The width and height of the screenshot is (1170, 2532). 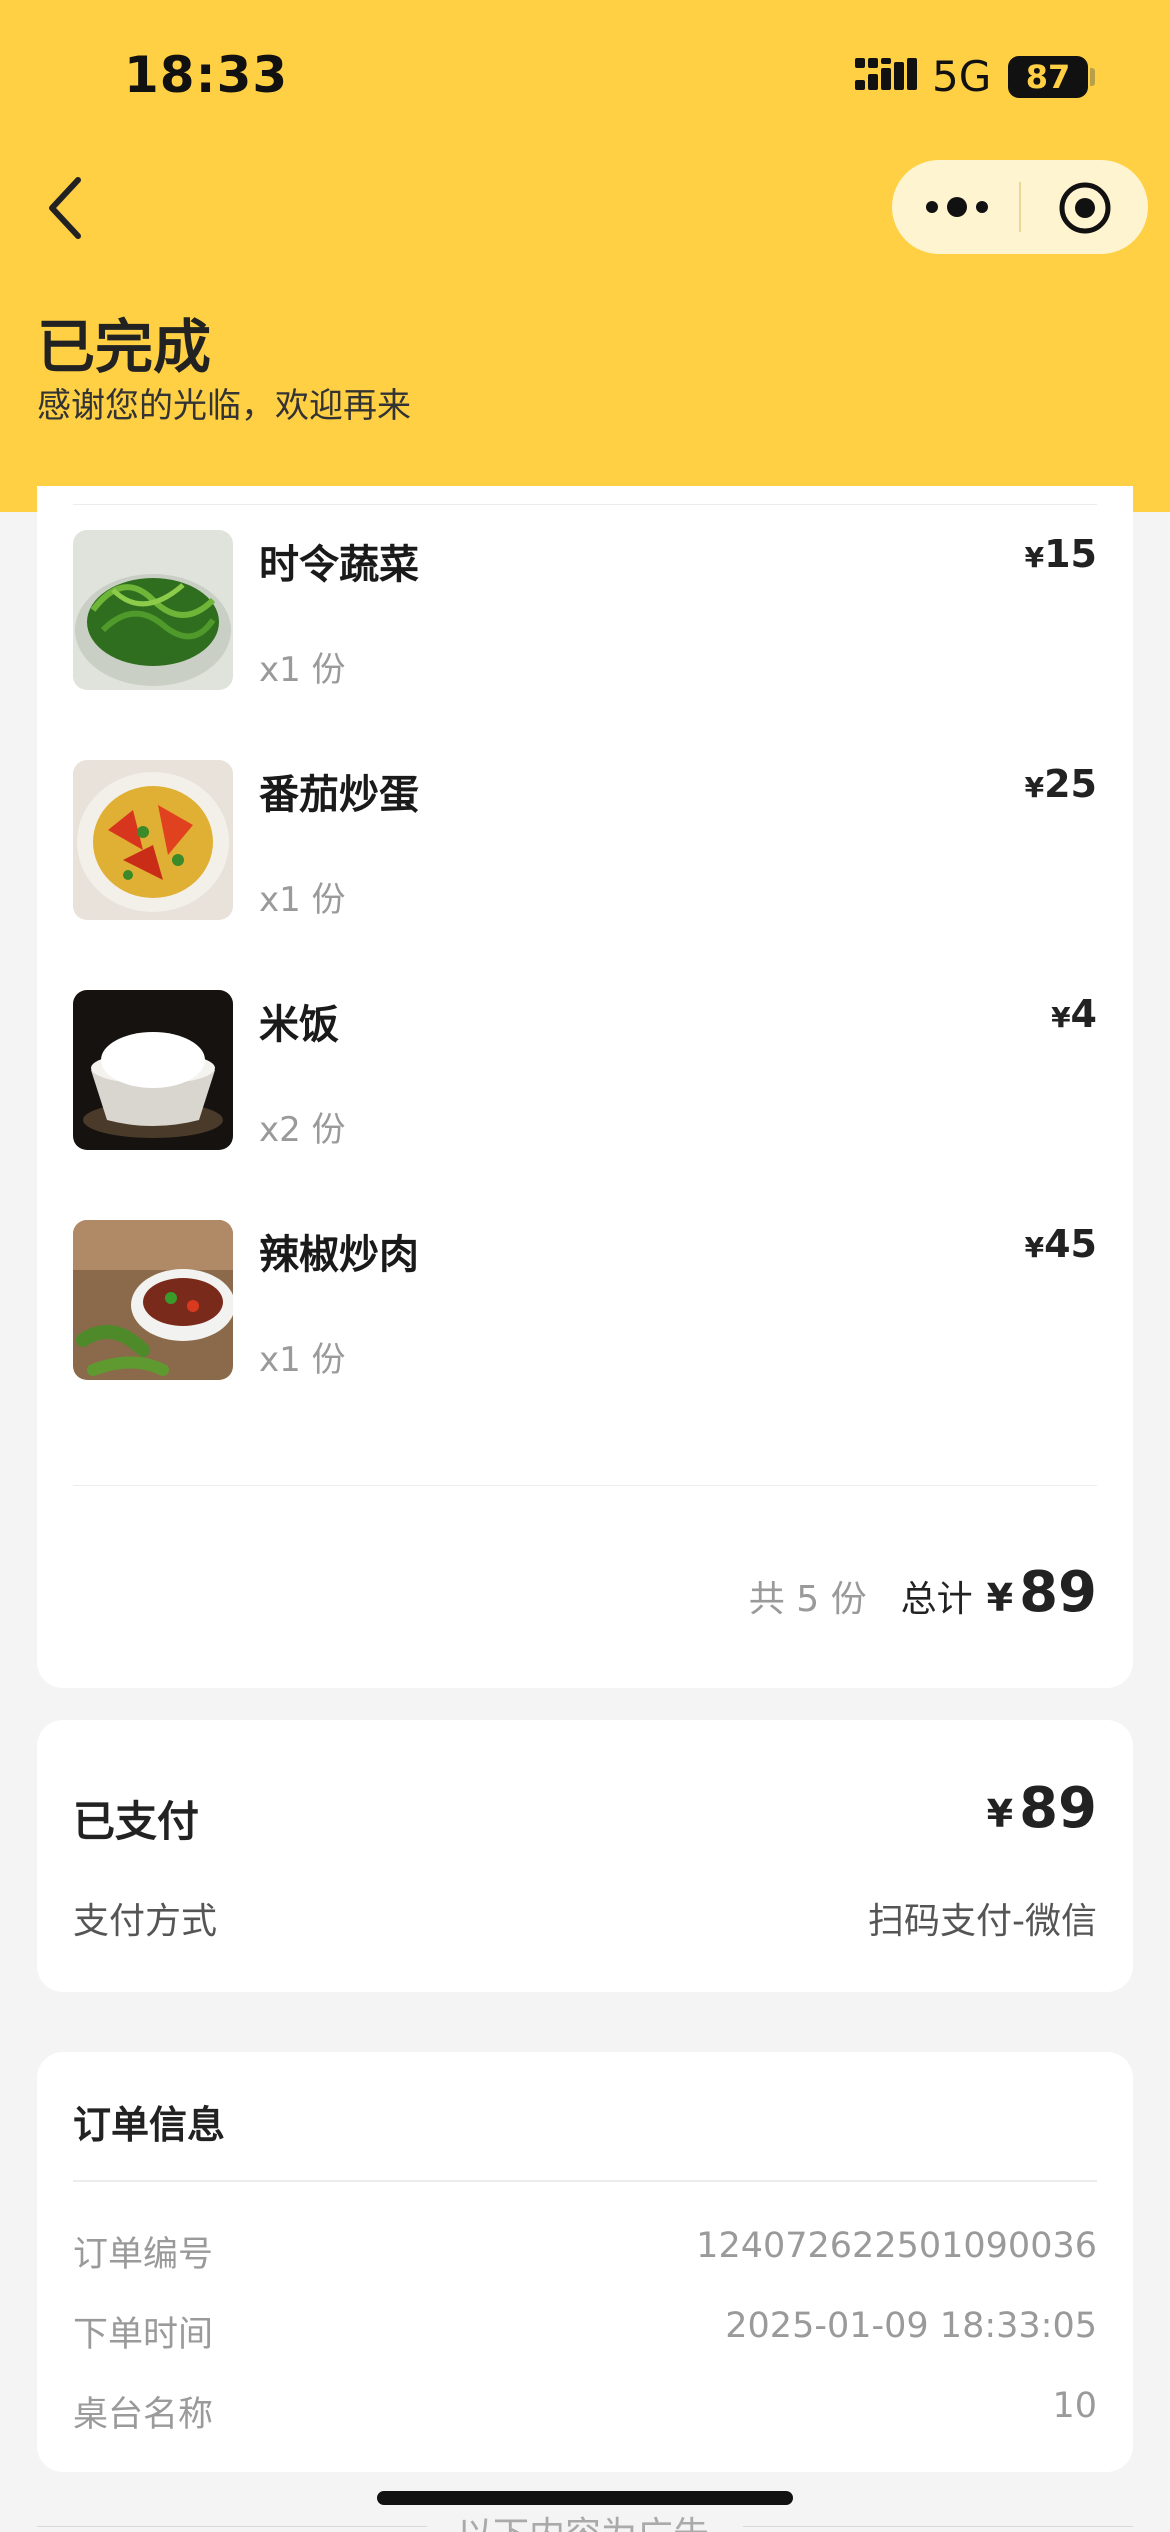 What do you see at coordinates (124, 347) in the screenshot?
I see `page-title: 已完成` at bounding box center [124, 347].